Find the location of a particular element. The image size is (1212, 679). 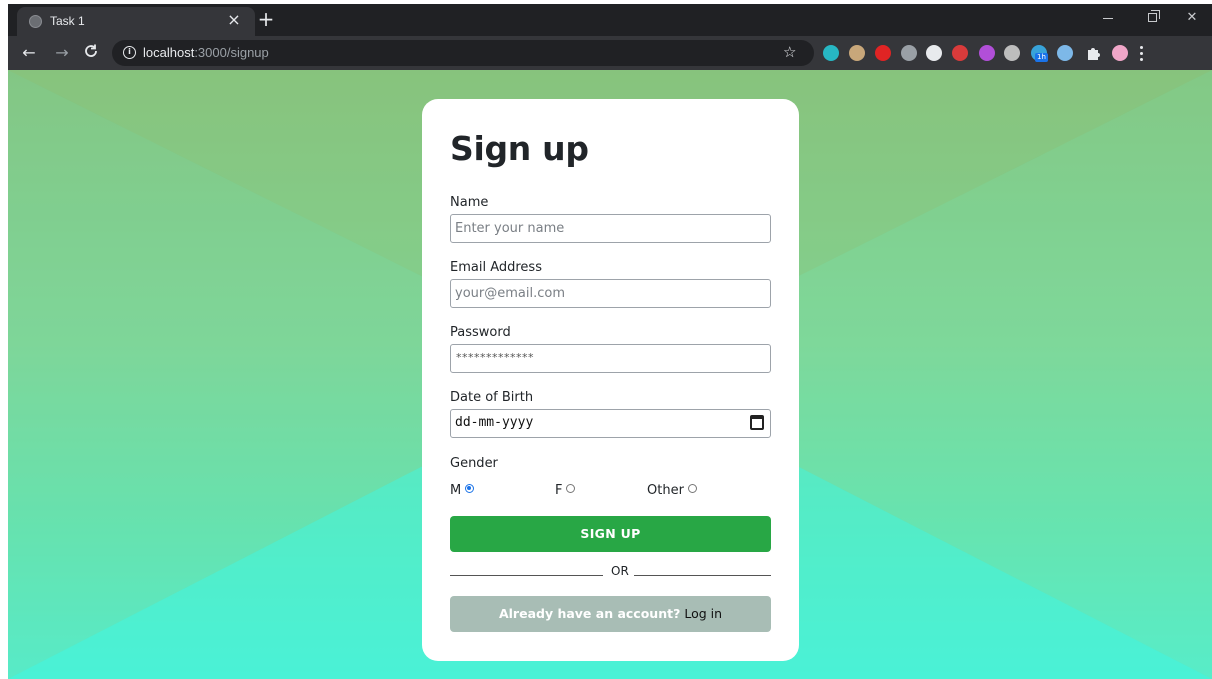

back-button: ← is located at coordinates (29, 53).